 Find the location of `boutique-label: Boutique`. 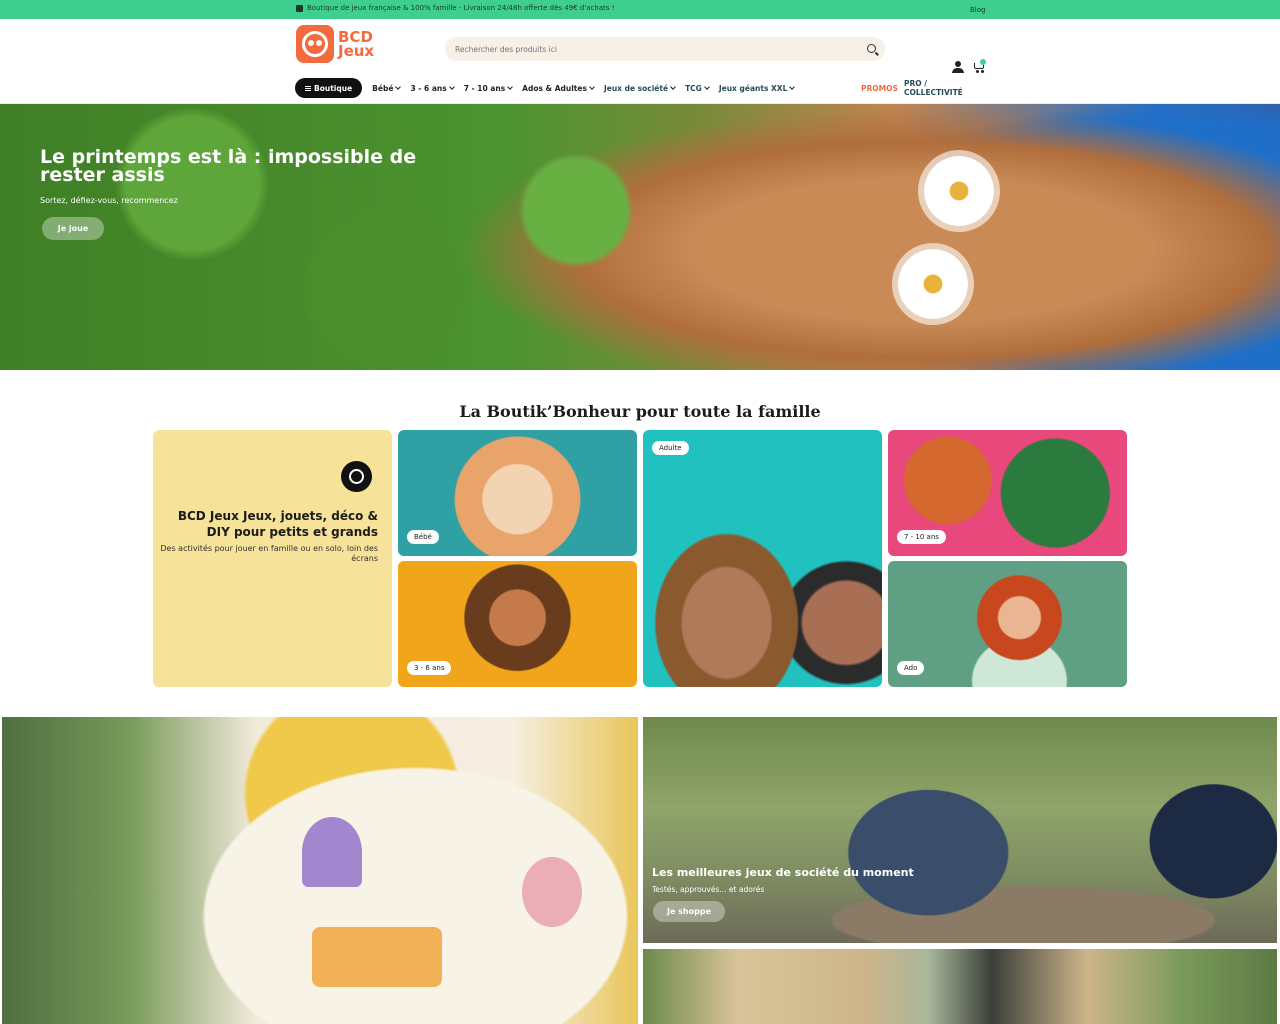

boutique-label: Boutique is located at coordinates (333, 88).